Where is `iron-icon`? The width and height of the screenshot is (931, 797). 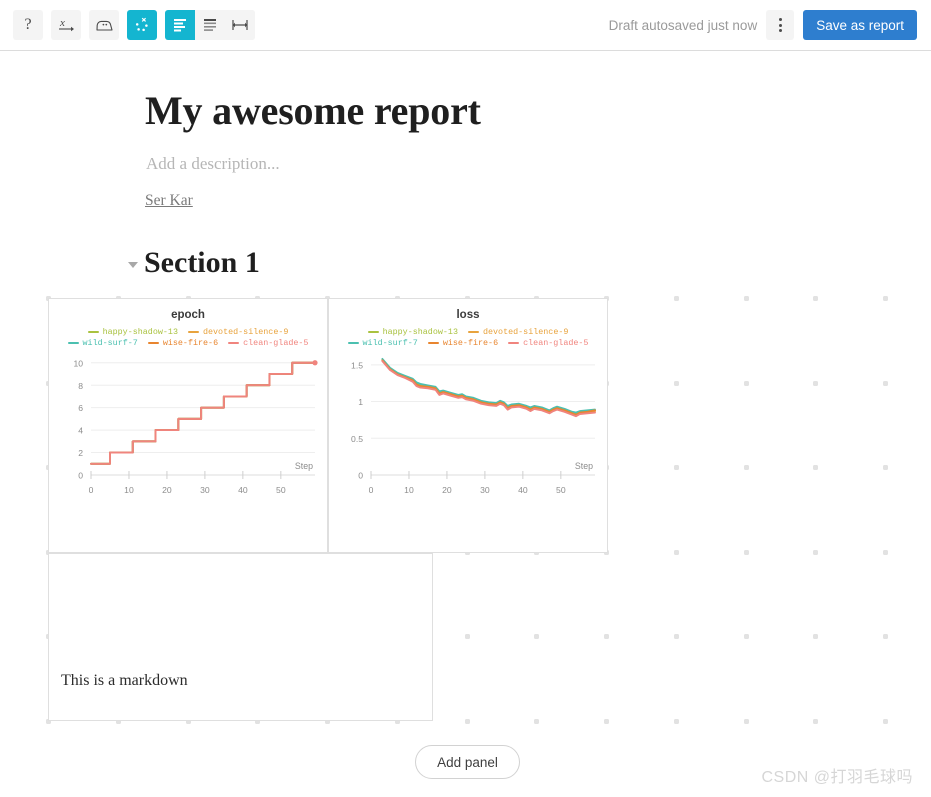
iron-icon is located at coordinates (104, 25).